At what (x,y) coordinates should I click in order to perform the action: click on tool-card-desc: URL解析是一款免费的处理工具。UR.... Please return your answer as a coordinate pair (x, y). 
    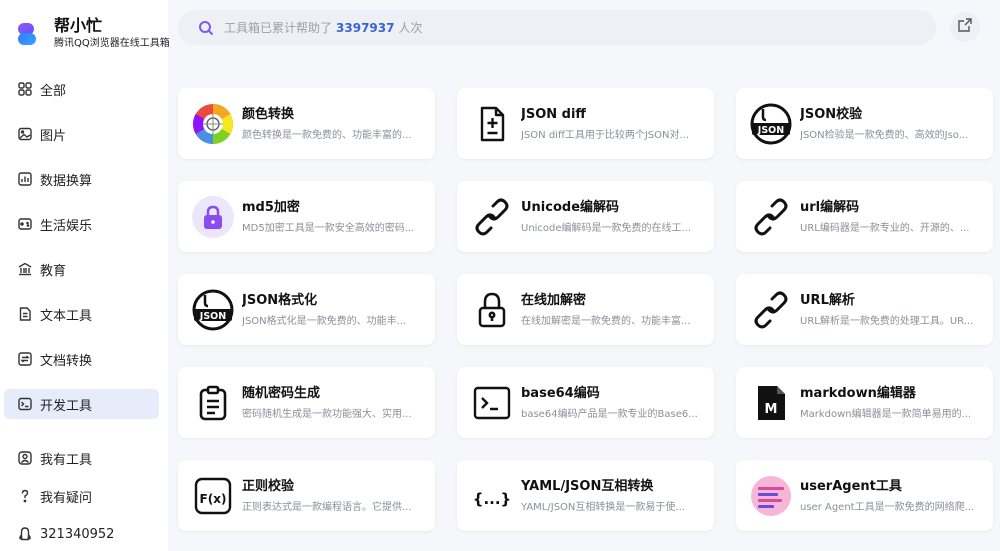
    Looking at the image, I should click on (887, 321).